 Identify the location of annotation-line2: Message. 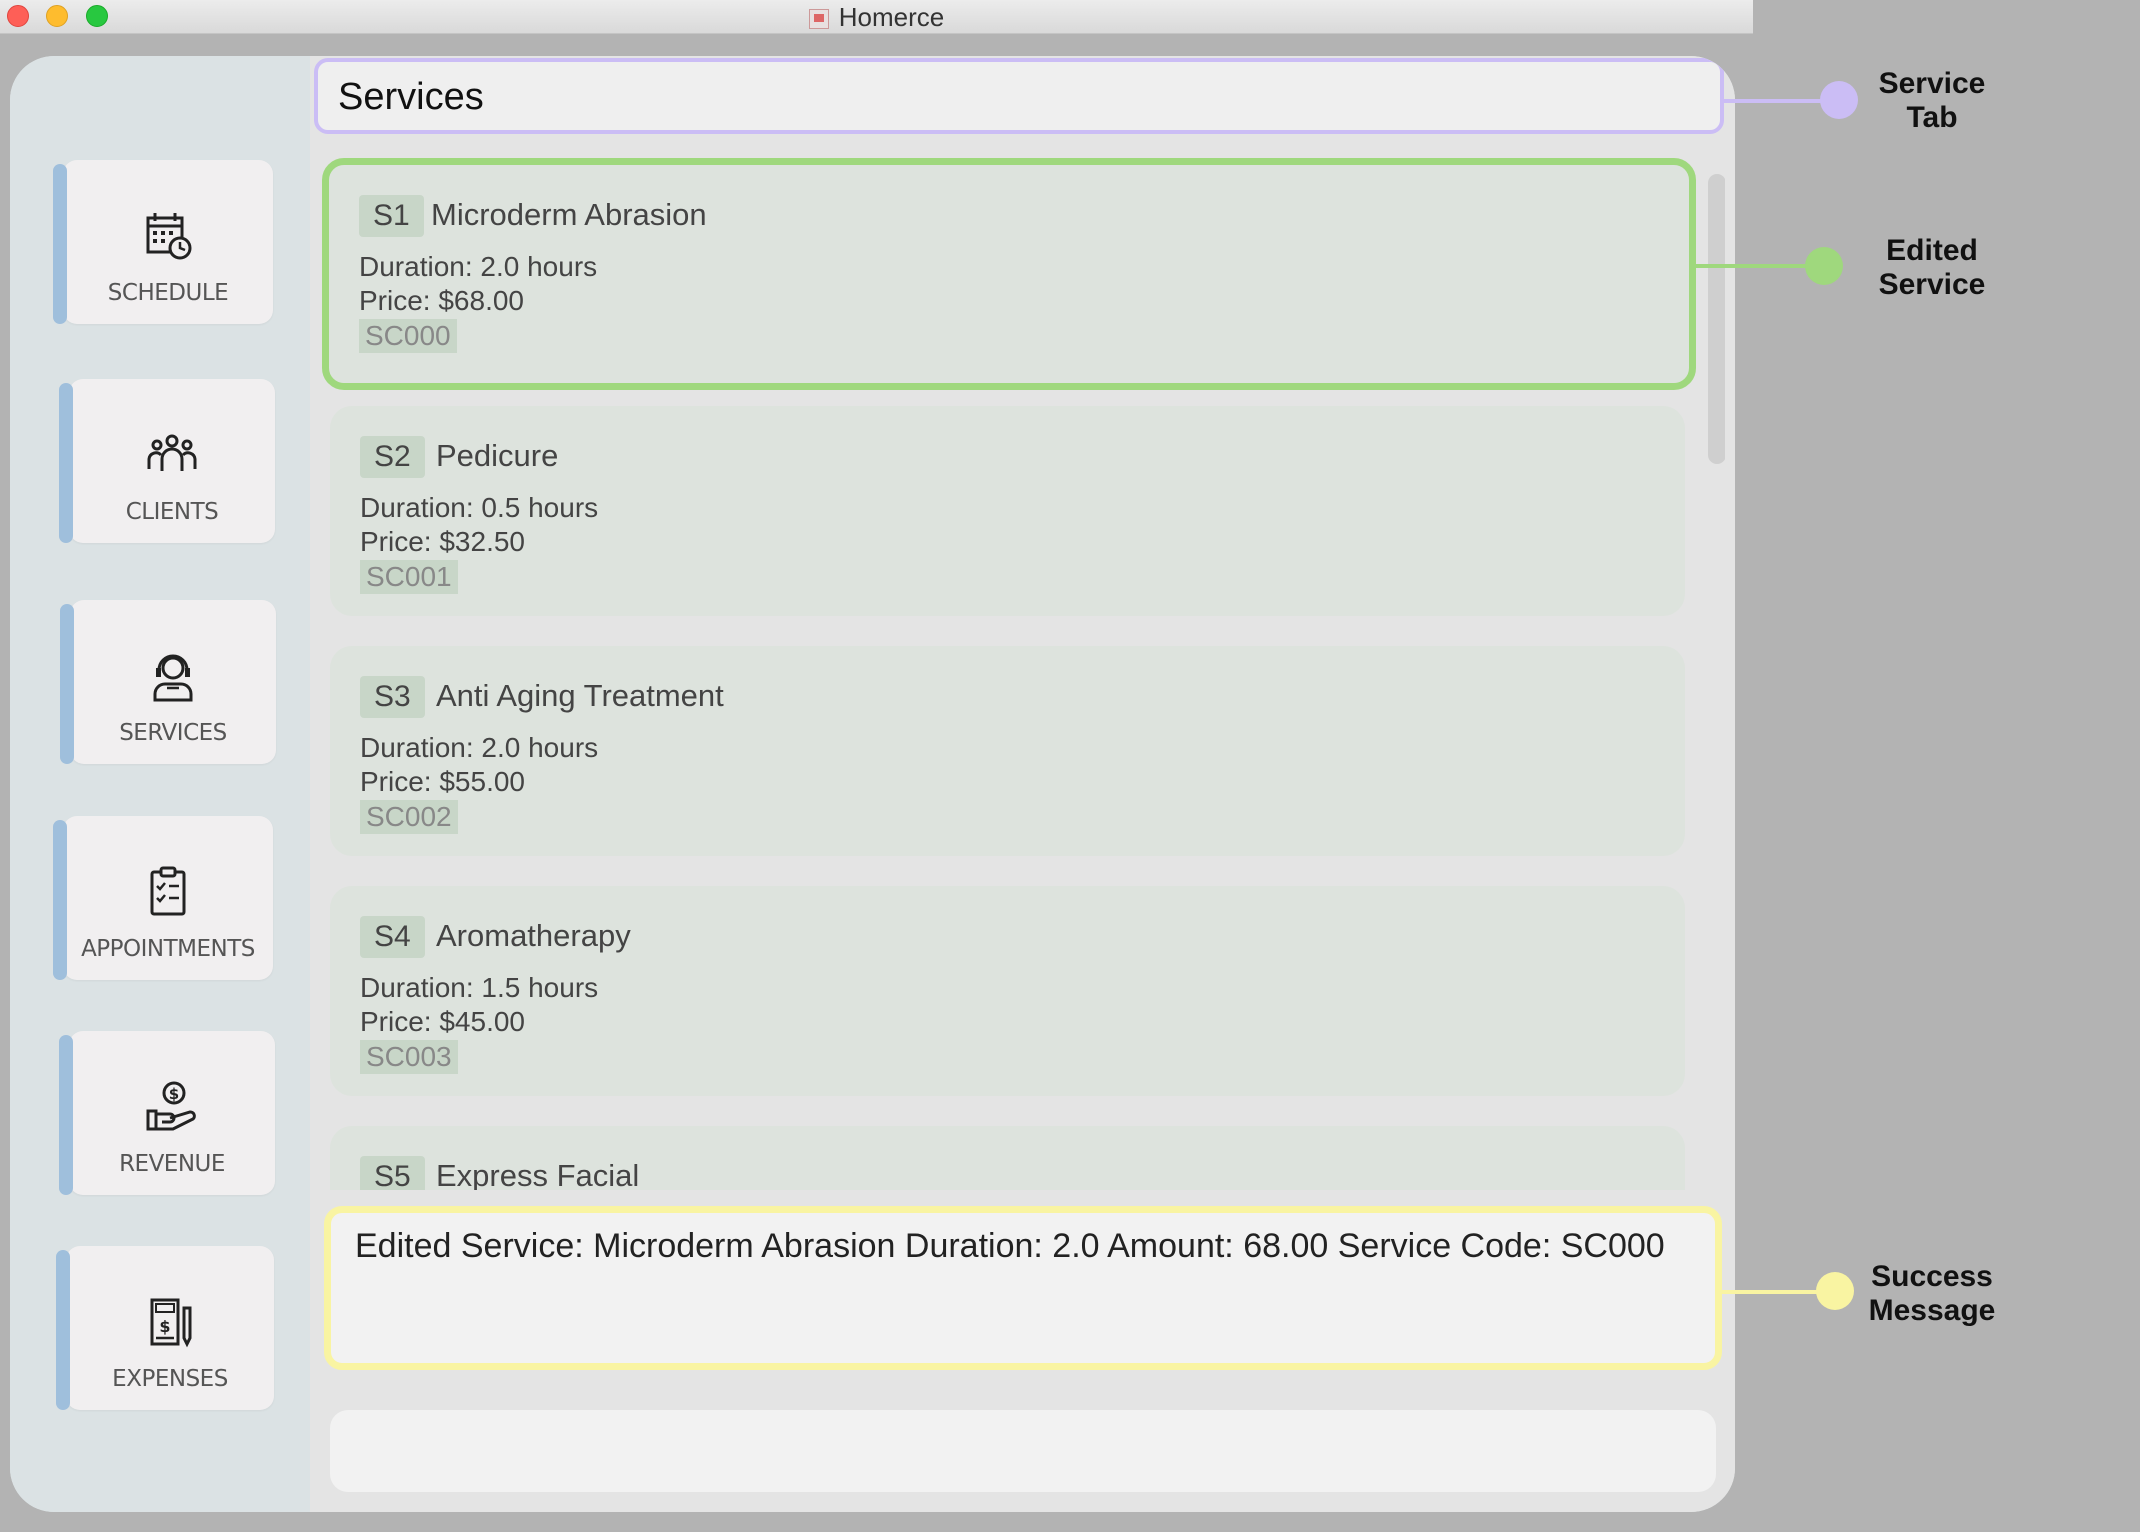
(1932, 1310).